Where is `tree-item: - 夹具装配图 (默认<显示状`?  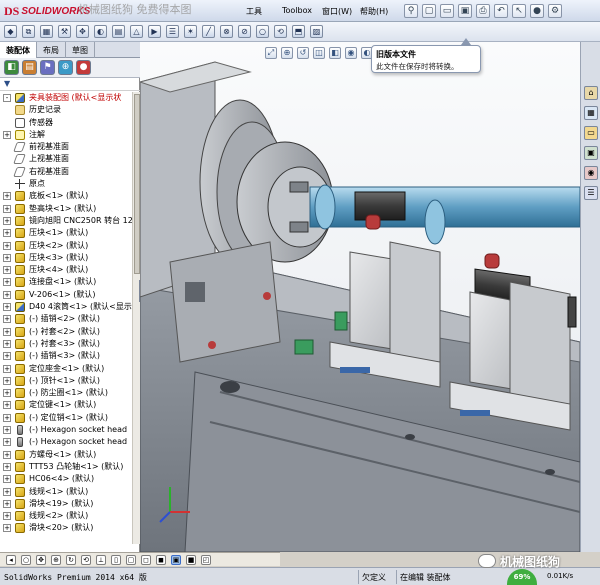 tree-item: - 夹具装配图 (默认<显示状 is located at coordinates (66, 98).